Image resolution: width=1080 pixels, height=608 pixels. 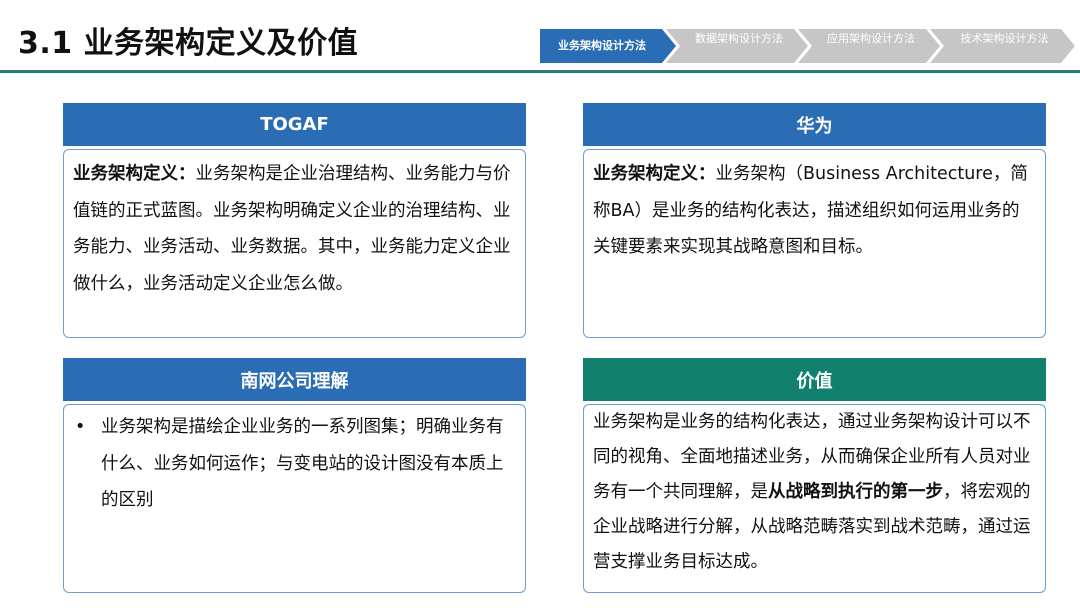 What do you see at coordinates (814, 379) in the screenshot?
I see `value-card-title: 价值` at bounding box center [814, 379].